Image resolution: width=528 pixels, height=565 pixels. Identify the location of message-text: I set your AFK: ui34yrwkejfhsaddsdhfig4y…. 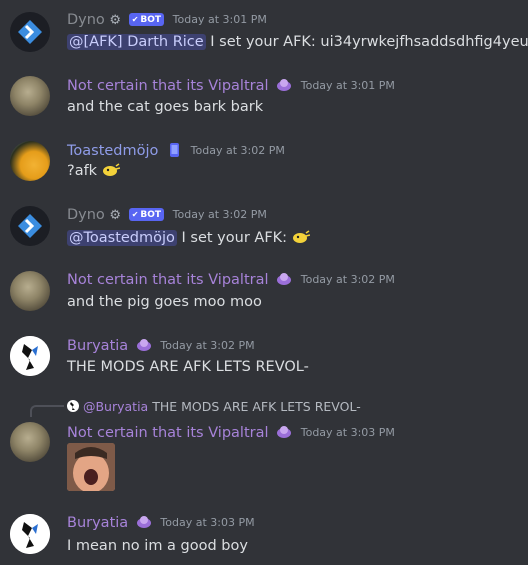
(369, 42).